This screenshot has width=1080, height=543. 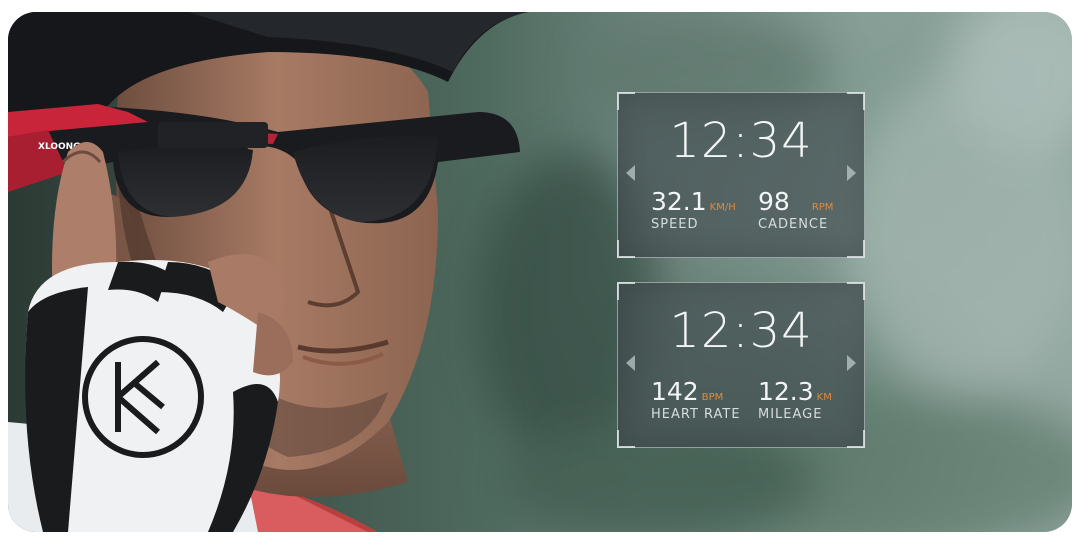 What do you see at coordinates (822, 207) in the screenshot?
I see `cadence-unit: RPM` at bounding box center [822, 207].